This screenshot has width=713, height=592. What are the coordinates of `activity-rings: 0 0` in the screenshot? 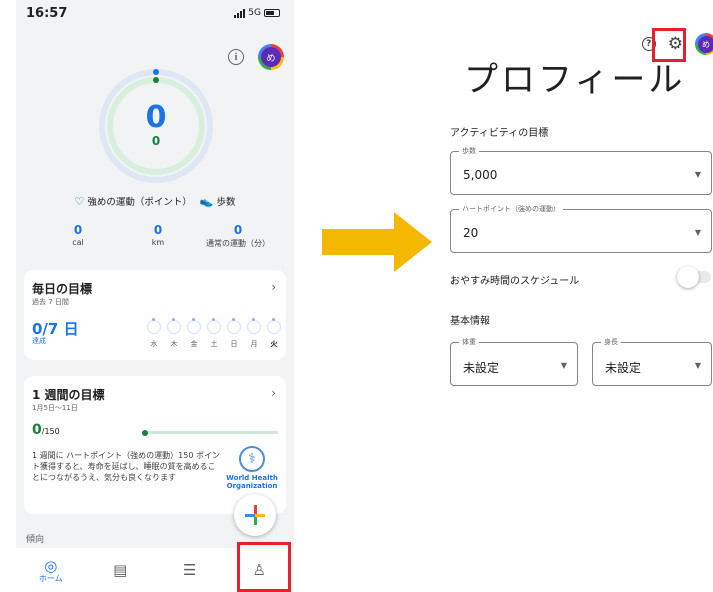 It's located at (156, 126).